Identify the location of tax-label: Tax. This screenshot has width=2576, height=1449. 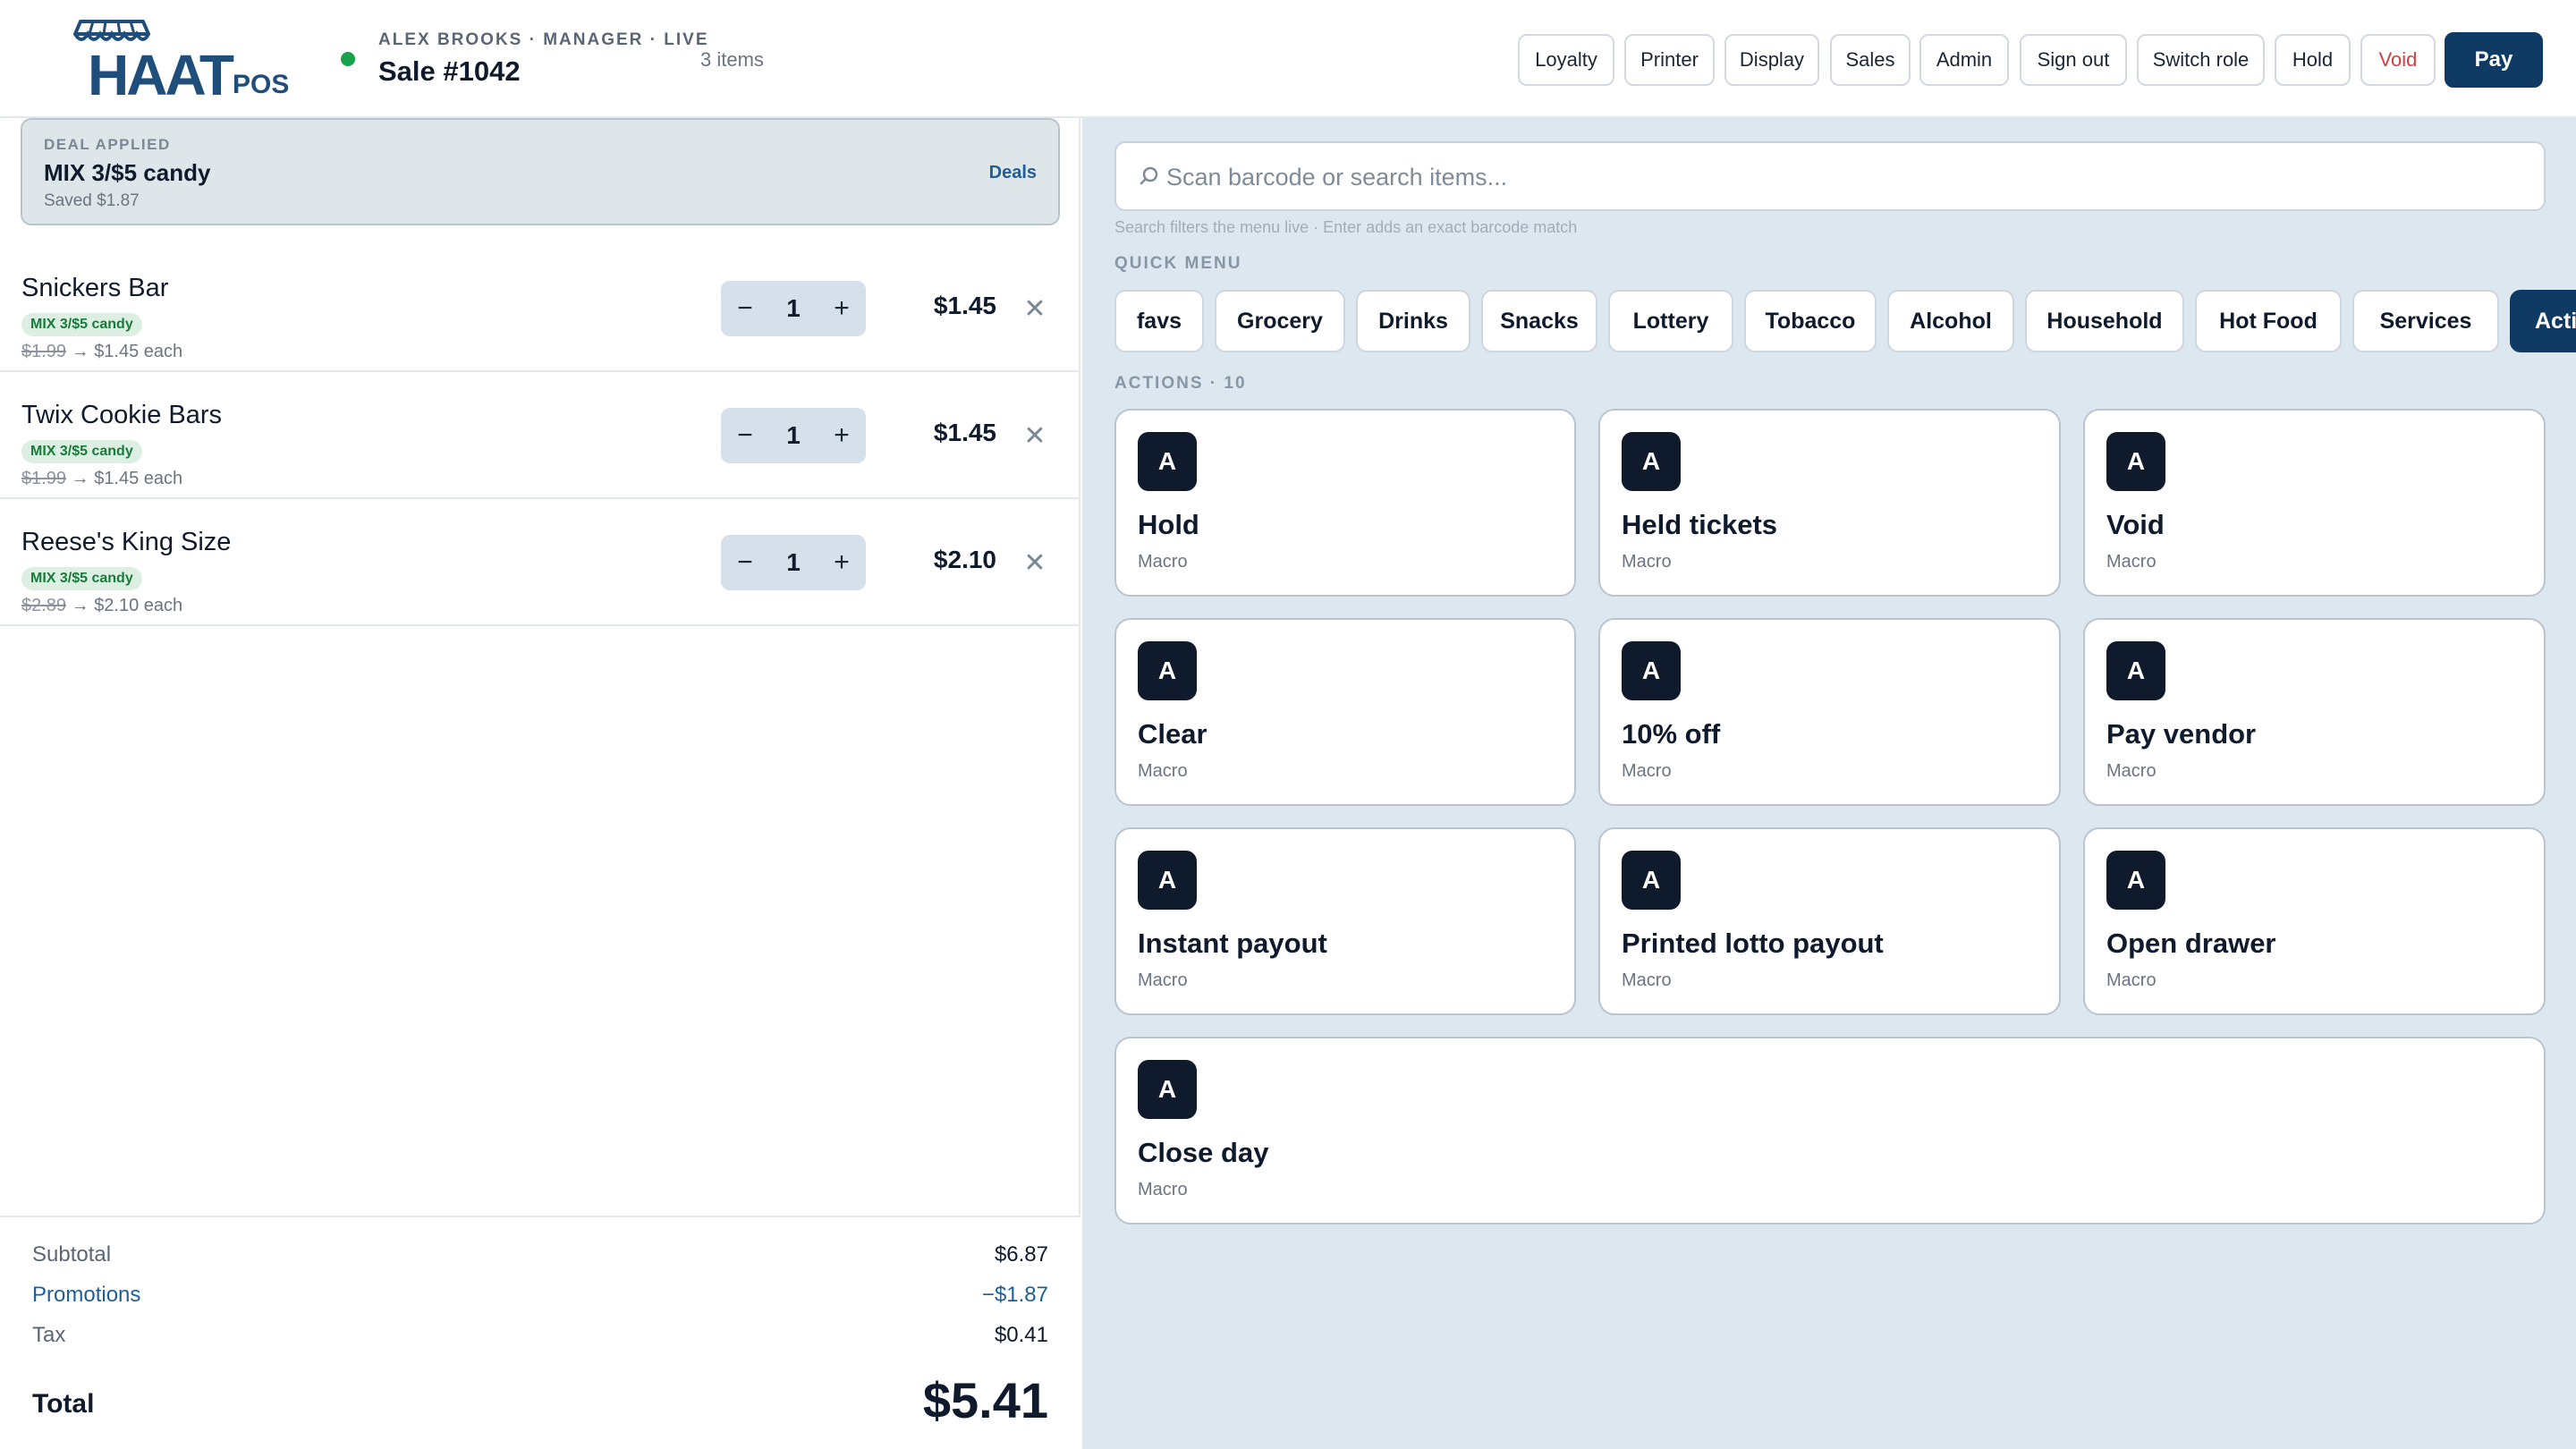
(49, 1335).